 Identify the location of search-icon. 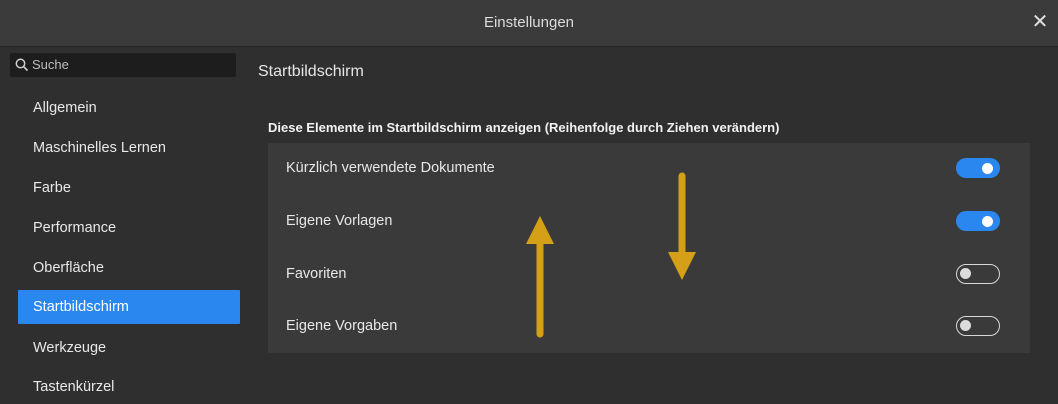
(22, 65).